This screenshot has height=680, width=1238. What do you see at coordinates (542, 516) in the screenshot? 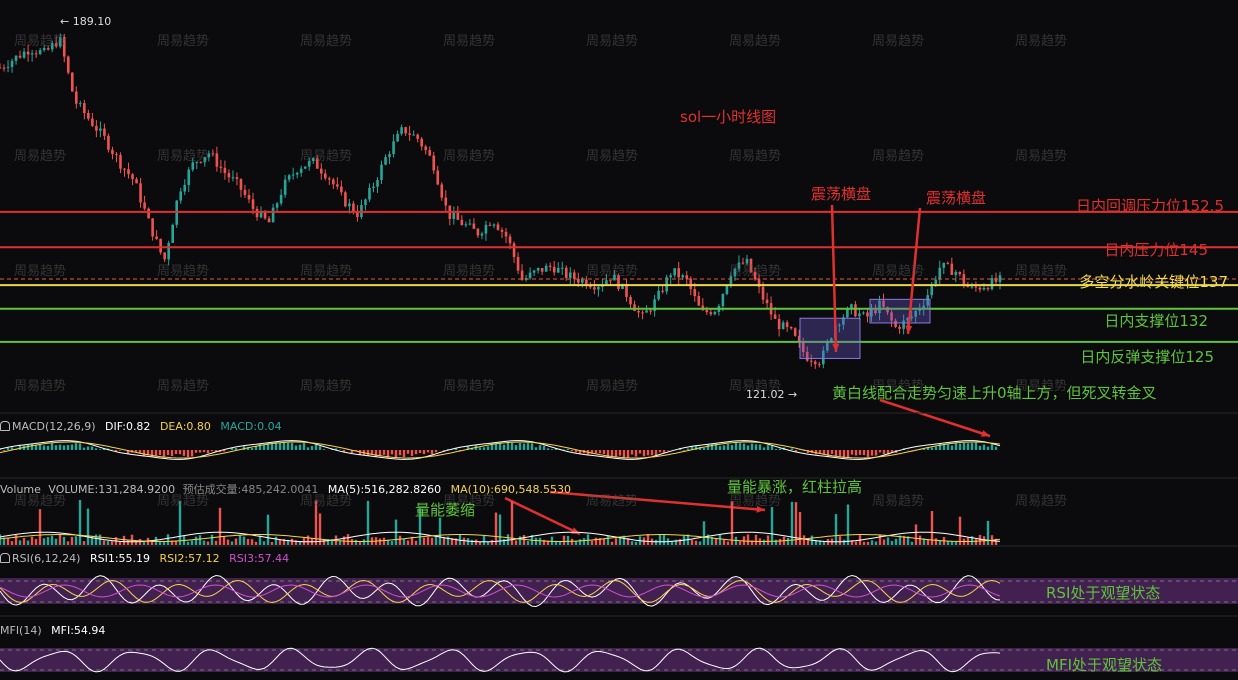
I see `arrow-volume-shrink-shaft` at bounding box center [542, 516].